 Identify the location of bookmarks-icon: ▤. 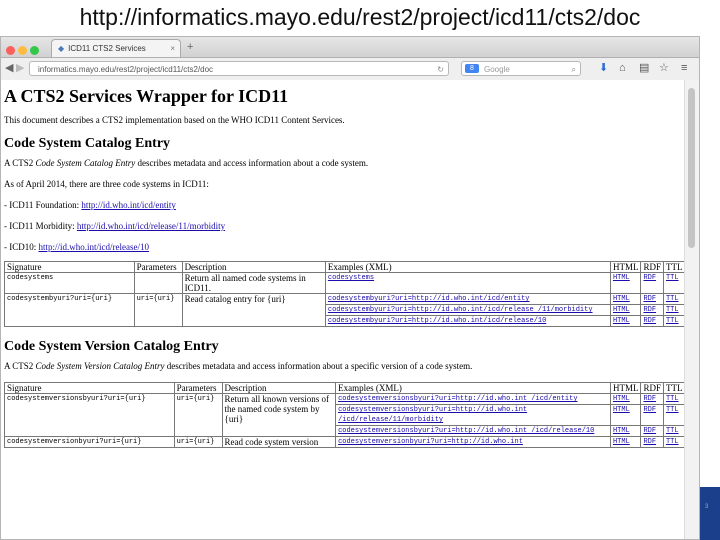
(644, 68).